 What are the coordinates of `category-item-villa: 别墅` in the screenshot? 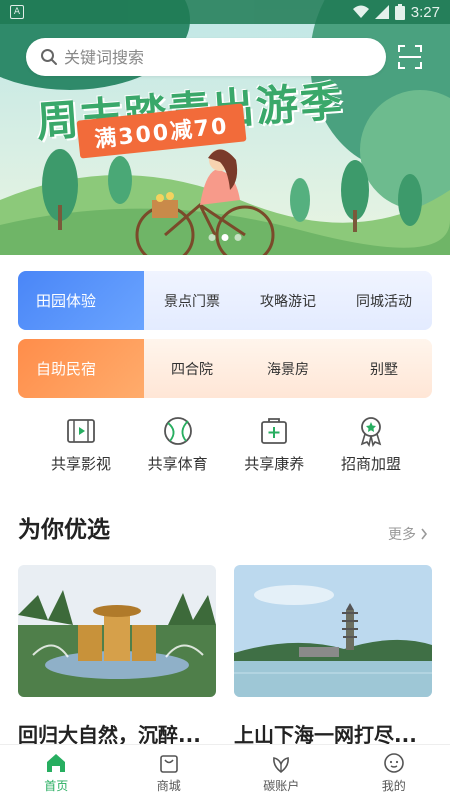 It's located at (384, 368).